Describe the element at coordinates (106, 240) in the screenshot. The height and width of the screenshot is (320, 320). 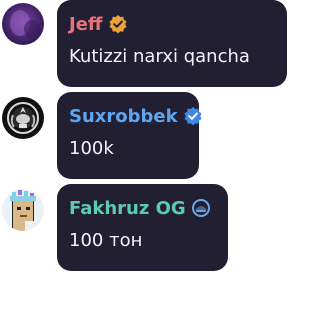
I see `message-text: 100 тон` at that location.